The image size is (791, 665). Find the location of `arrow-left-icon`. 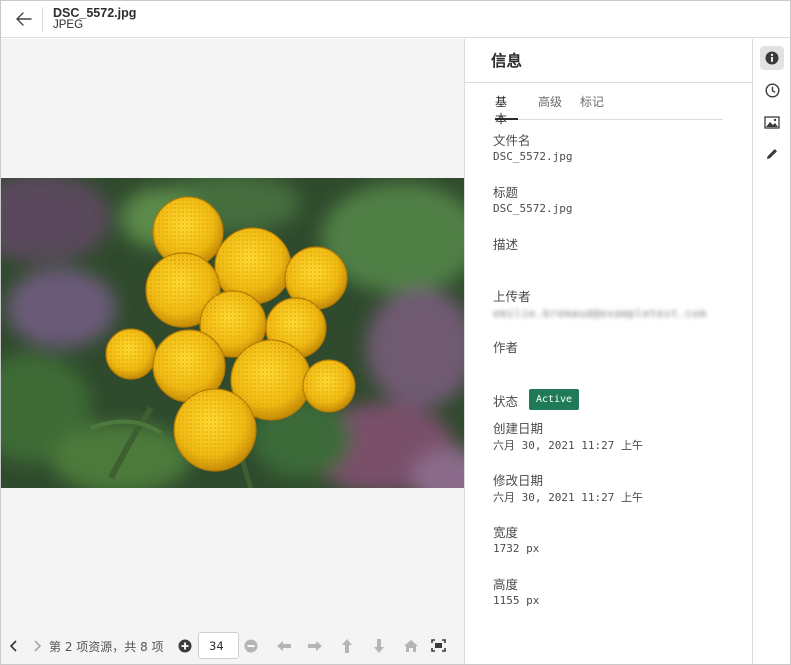

arrow-left-icon is located at coordinates (24, 19).